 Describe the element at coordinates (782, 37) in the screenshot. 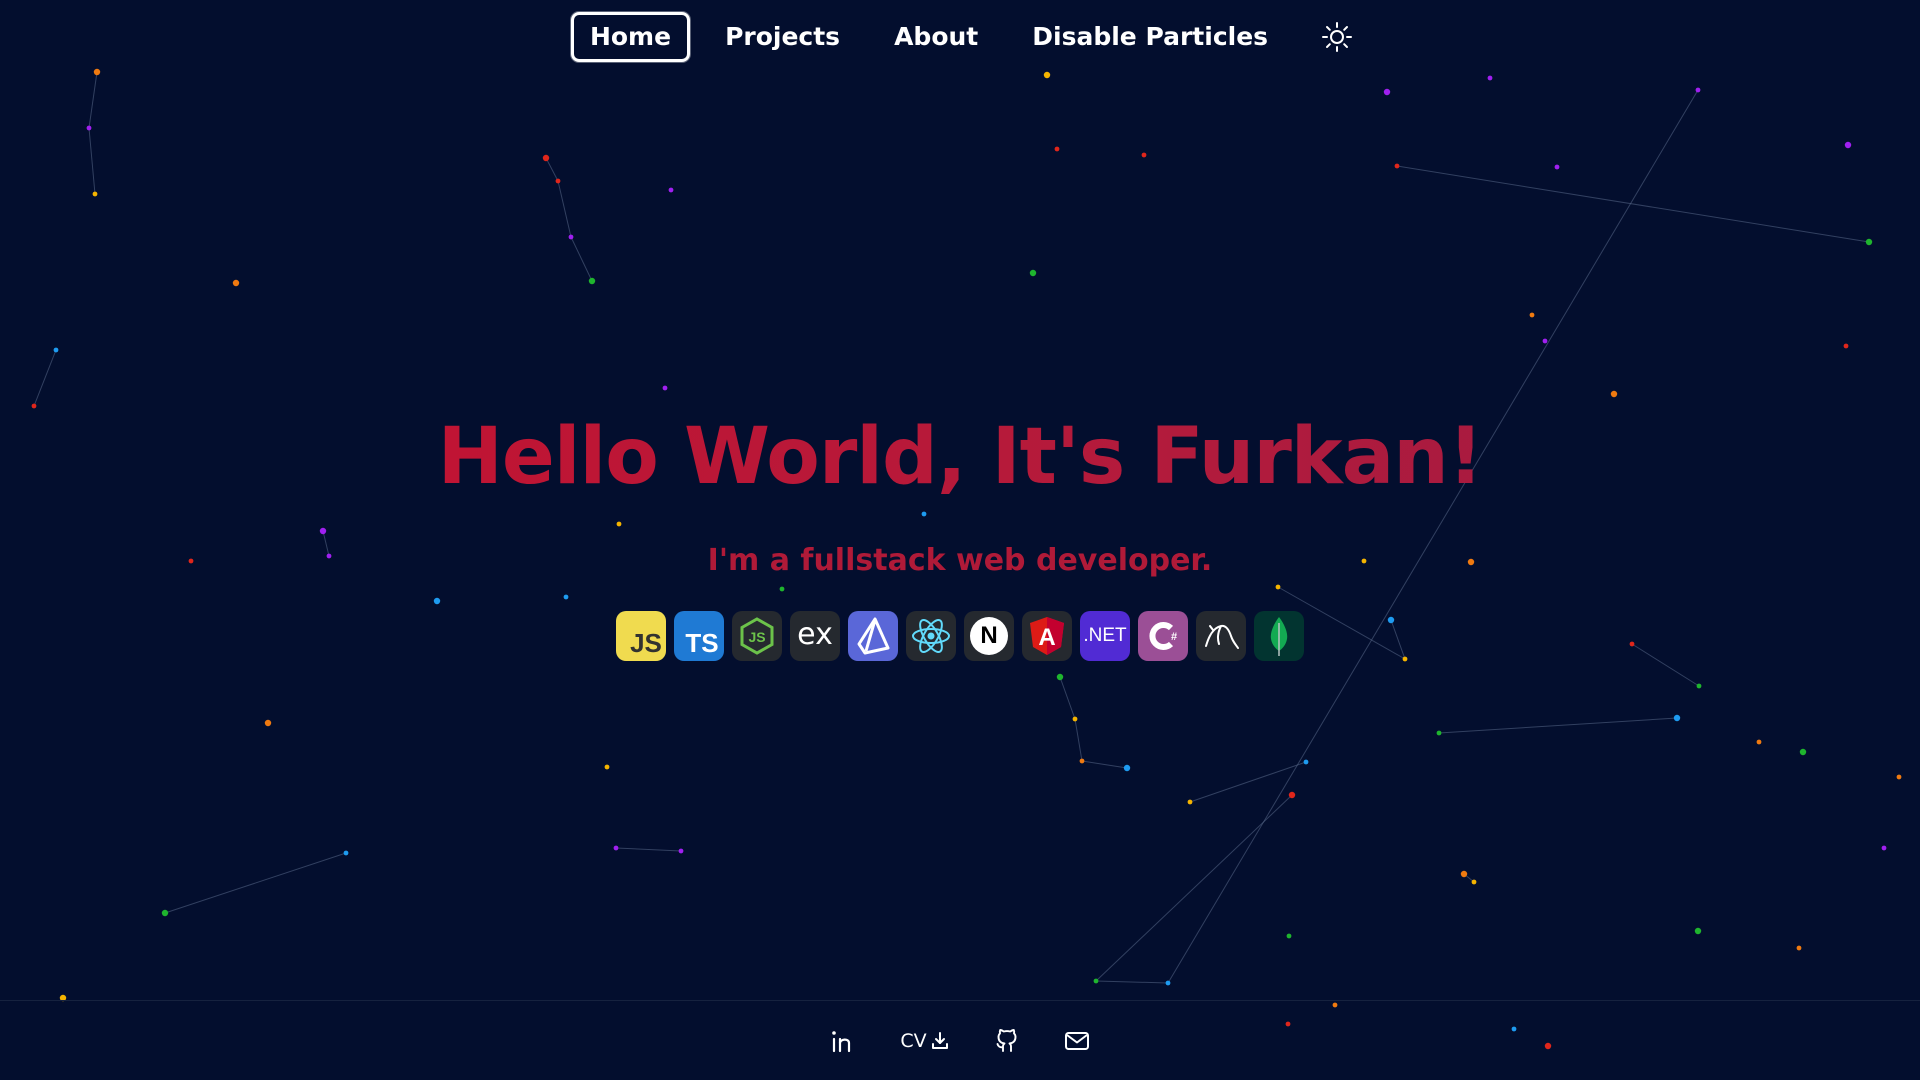

I see `nav-projects: Projects` at that location.